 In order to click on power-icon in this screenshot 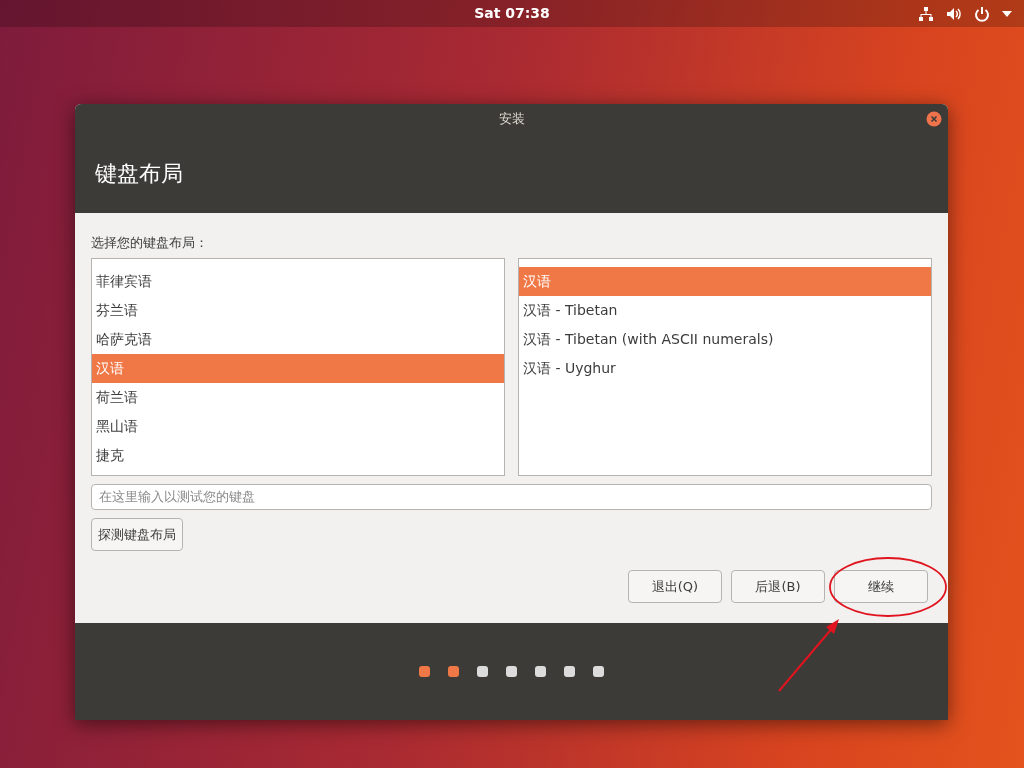, I will do `click(982, 13)`.